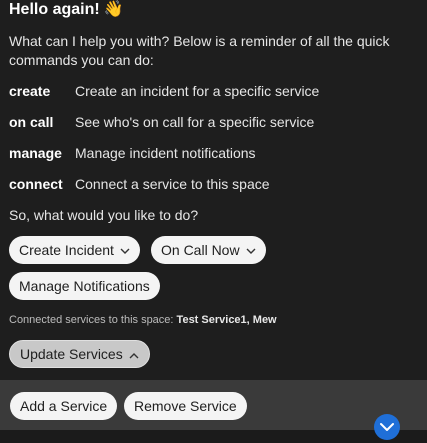  What do you see at coordinates (30, 91) in the screenshot?
I see `command-key: create` at bounding box center [30, 91].